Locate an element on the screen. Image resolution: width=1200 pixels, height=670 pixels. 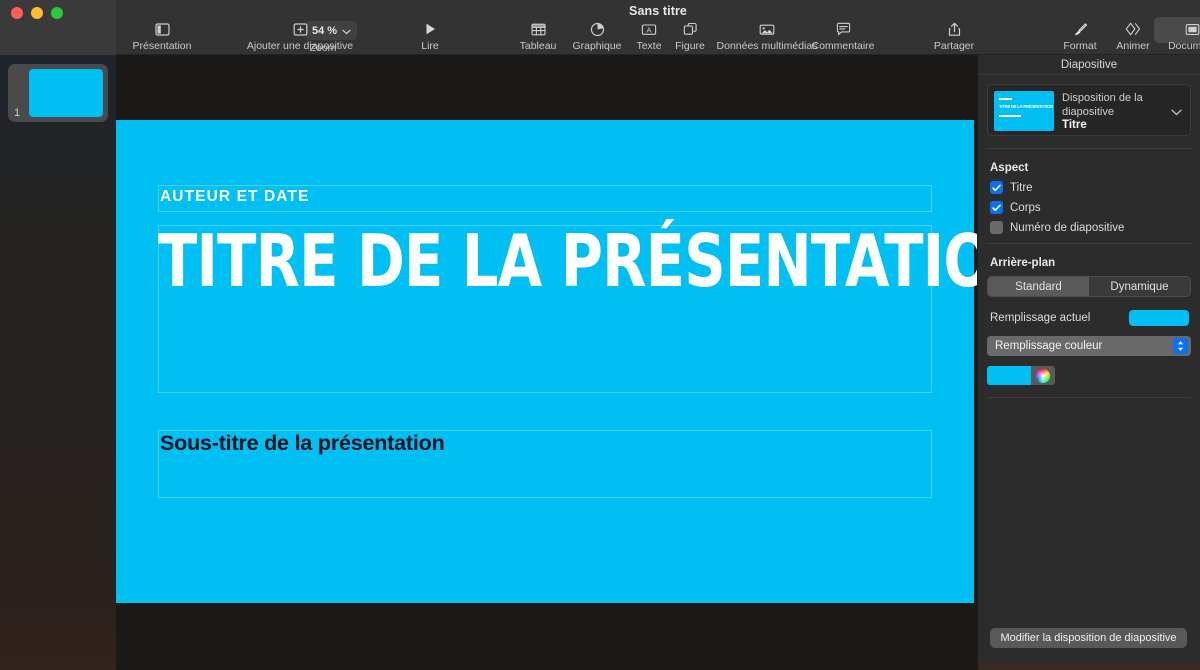
chart-button: Graphique is located at coordinates (597, 35).